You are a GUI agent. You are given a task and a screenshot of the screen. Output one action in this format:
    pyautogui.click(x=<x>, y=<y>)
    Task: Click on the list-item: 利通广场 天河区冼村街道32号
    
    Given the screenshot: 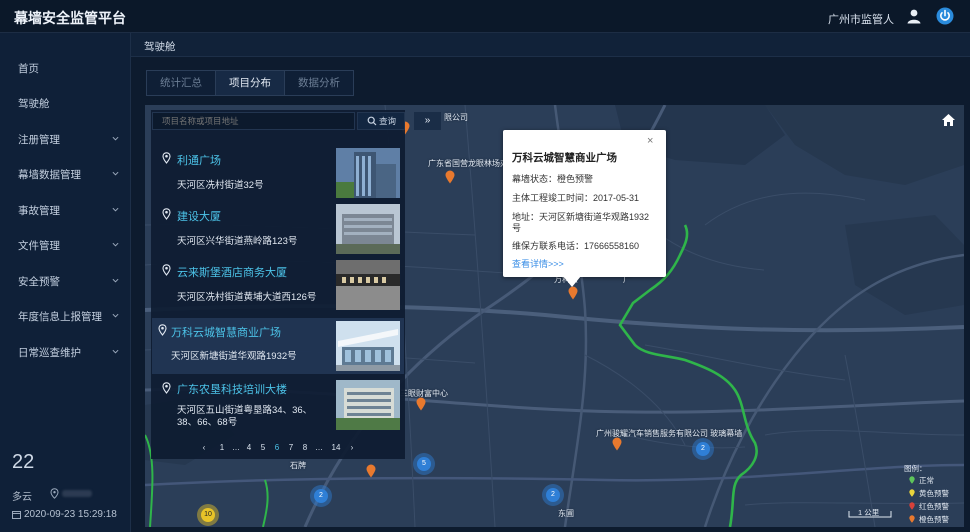 What is the action you would take?
    pyautogui.click(x=278, y=171)
    